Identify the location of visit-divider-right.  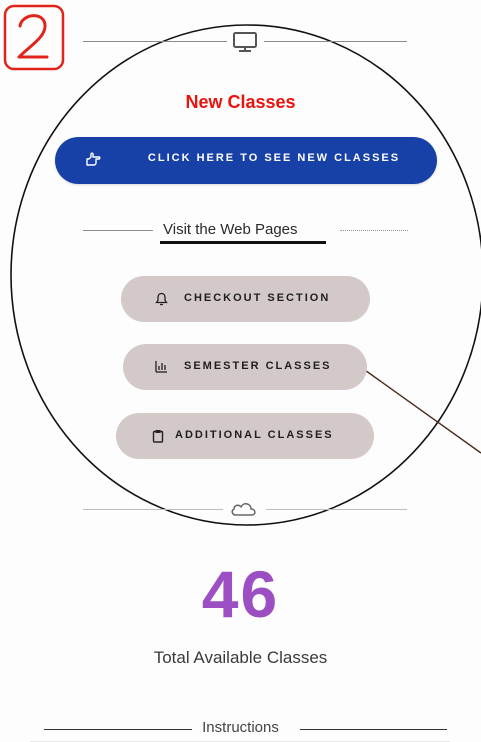
(374, 230).